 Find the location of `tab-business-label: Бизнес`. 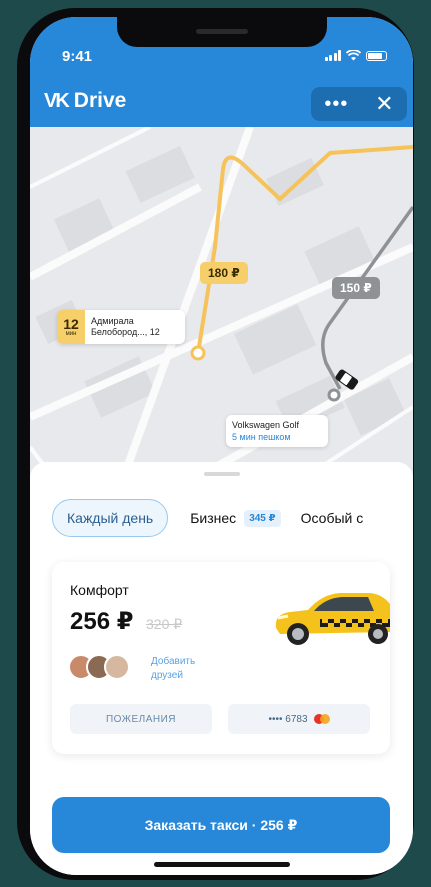

tab-business-label: Бизнес is located at coordinates (213, 518).